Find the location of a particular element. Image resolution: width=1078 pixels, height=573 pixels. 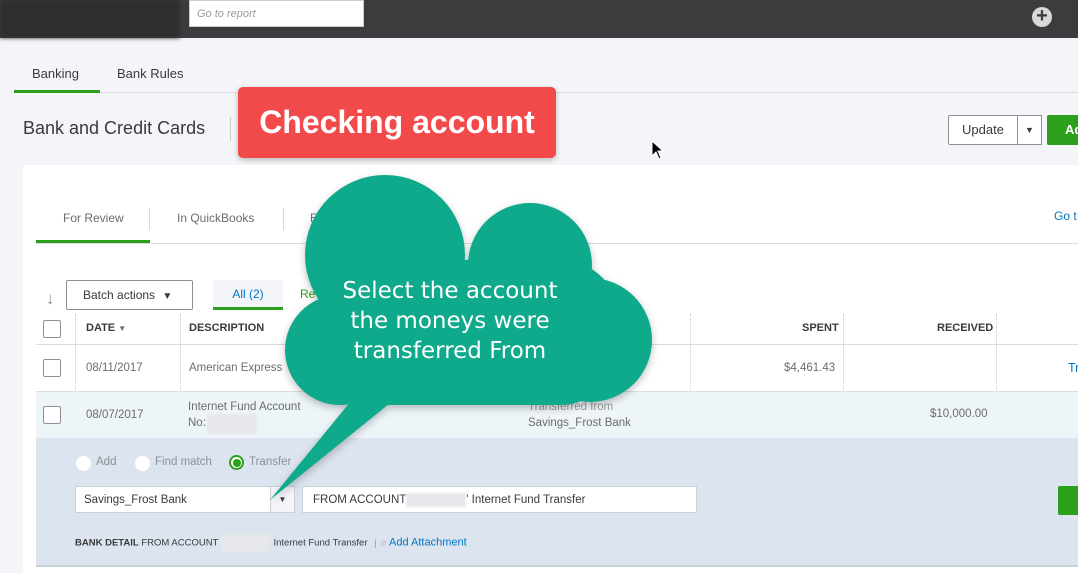

column-date-label: DATE is located at coordinates (101, 328).